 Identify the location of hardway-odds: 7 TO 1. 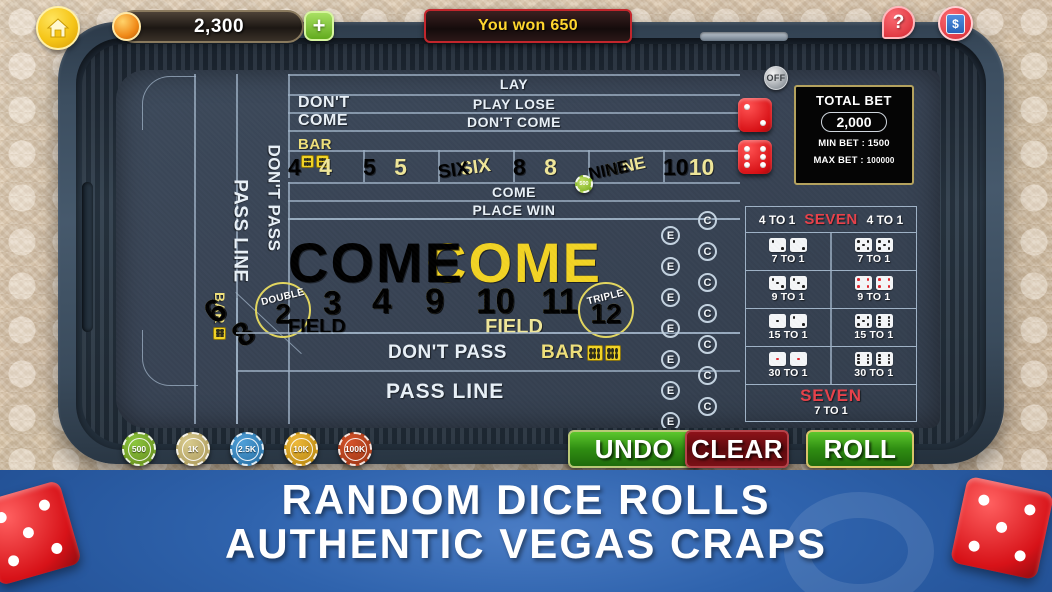
(788, 259).